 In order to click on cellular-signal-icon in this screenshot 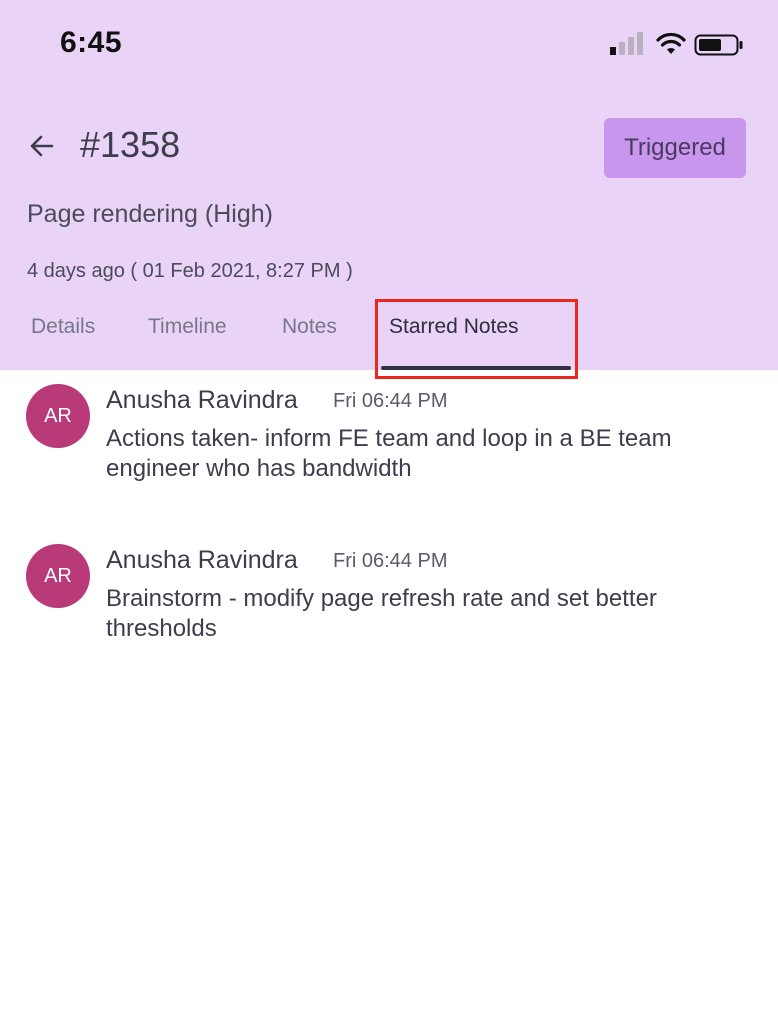, I will do `click(626, 43)`.